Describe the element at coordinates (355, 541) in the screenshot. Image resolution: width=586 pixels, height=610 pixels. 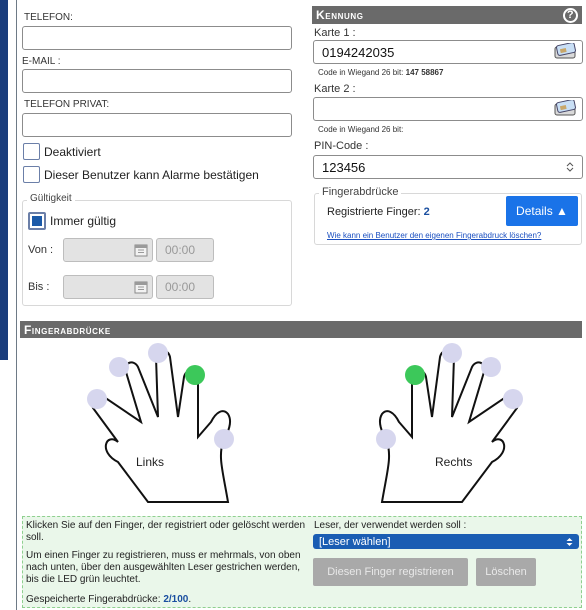
I see `reader-select-value: [Leser wählen]` at that location.